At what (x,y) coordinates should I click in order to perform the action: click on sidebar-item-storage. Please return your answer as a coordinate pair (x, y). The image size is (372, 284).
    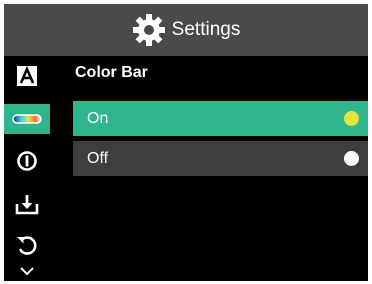
    Looking at the image, I should click on (27, 204).